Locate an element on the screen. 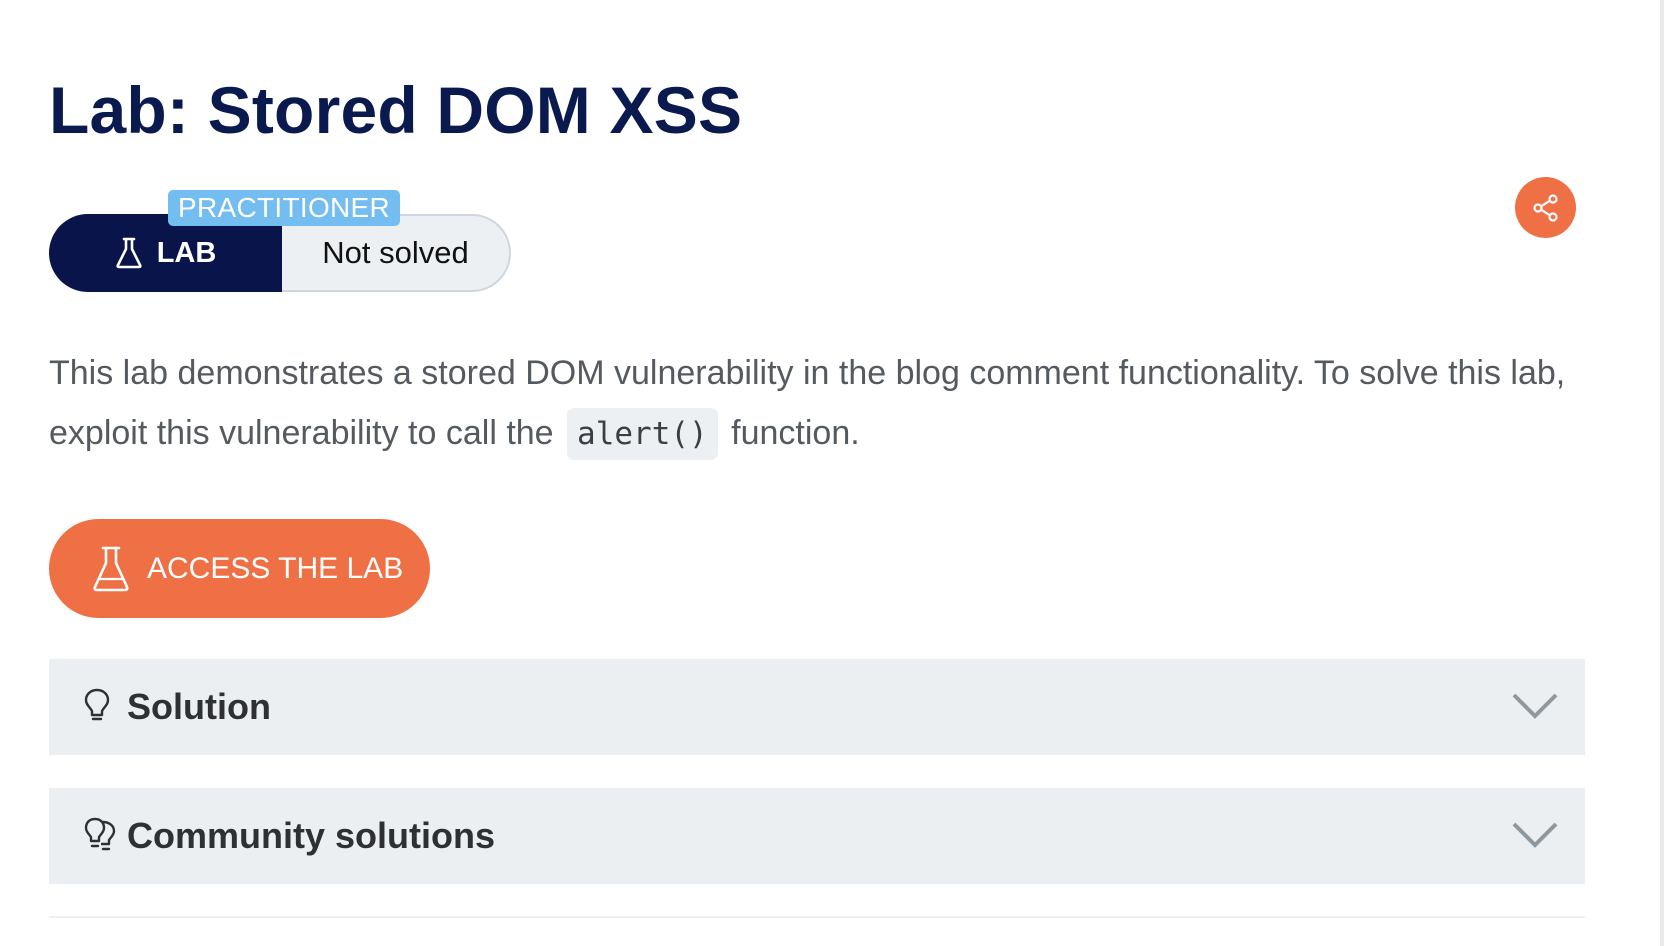 This screenshot has width=1664, height=946. level-badge: PRACTITIONER is located at coordinates (284, 208).